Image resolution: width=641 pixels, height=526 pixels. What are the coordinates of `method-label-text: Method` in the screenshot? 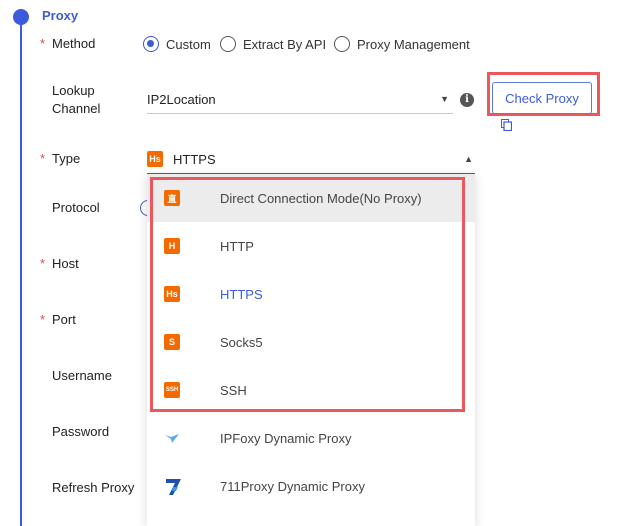 It's located at (74, 43).